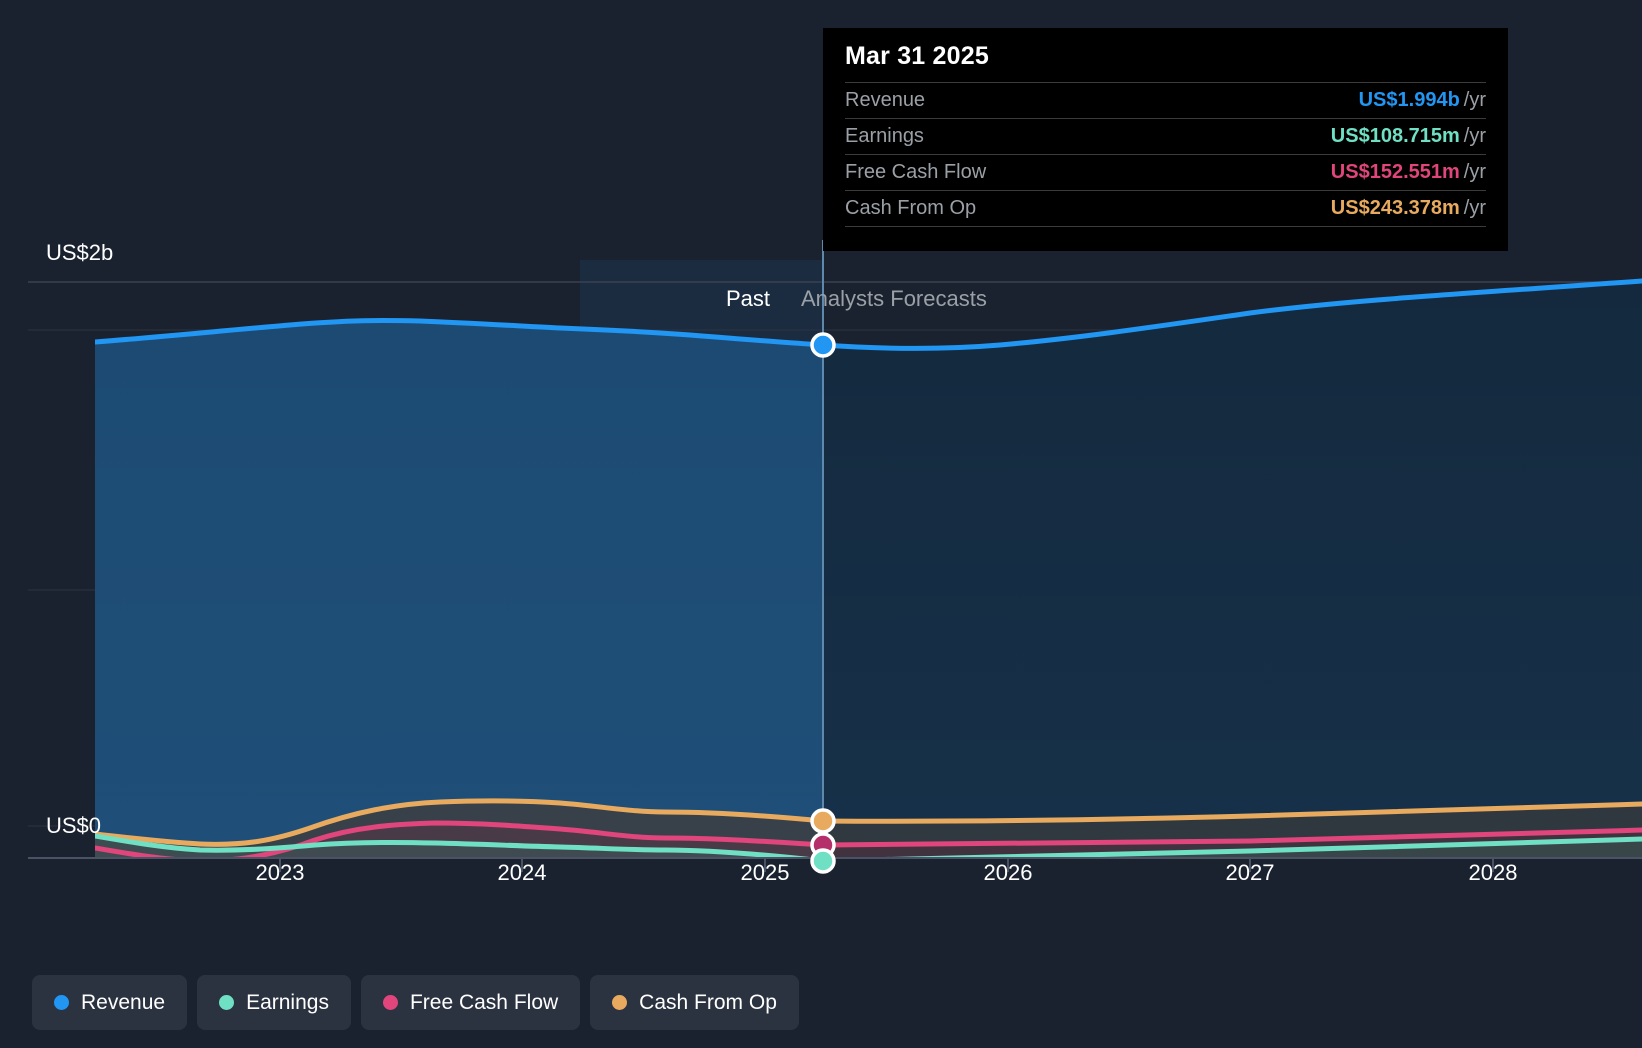 This screenshot has width=1642, height=1048. What do you see at coordinates (1409, 100) in the screenshot?
I see `tooltip-value-revenue: US$1.994b` at bounding box center [1409, 100].